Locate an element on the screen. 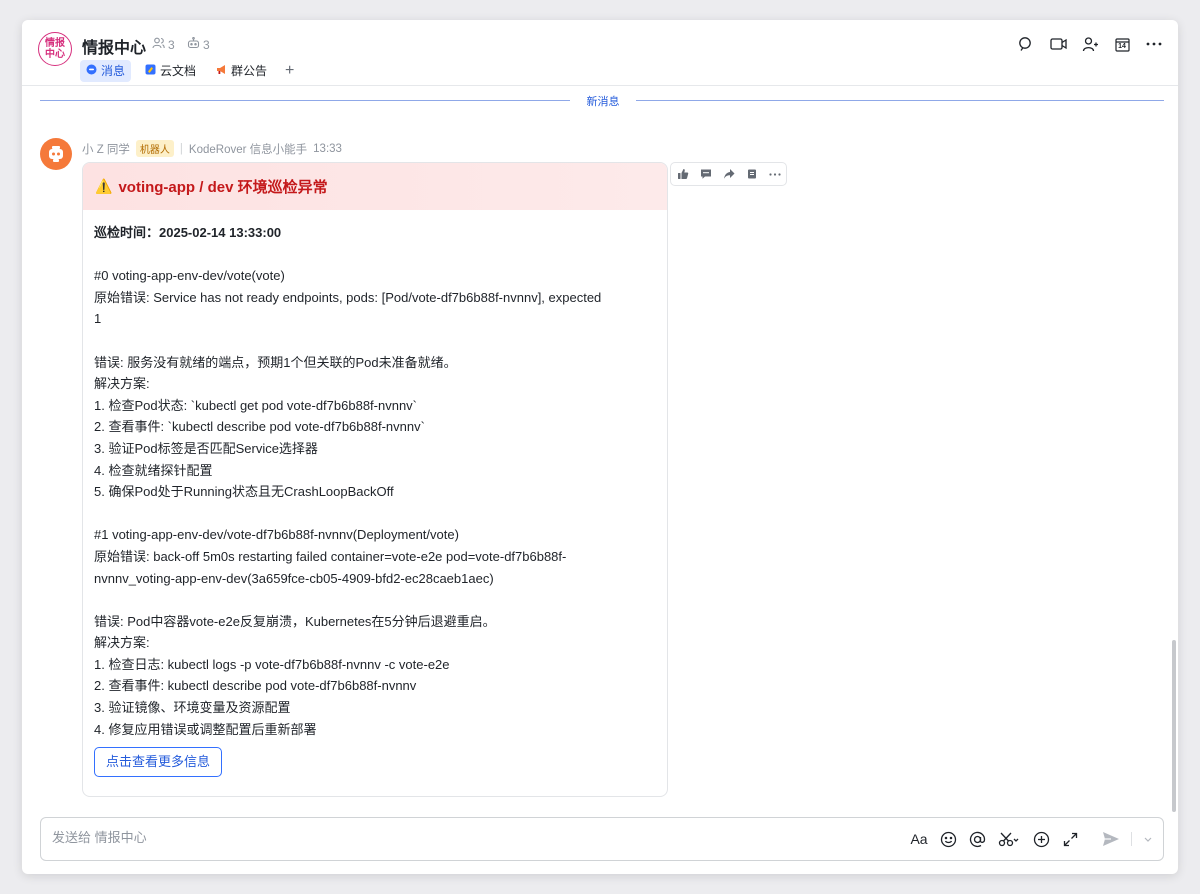 Image resolution: width=1200 pixels, height=894 pixels. emoji-icon is located at coordinates (948, 839).